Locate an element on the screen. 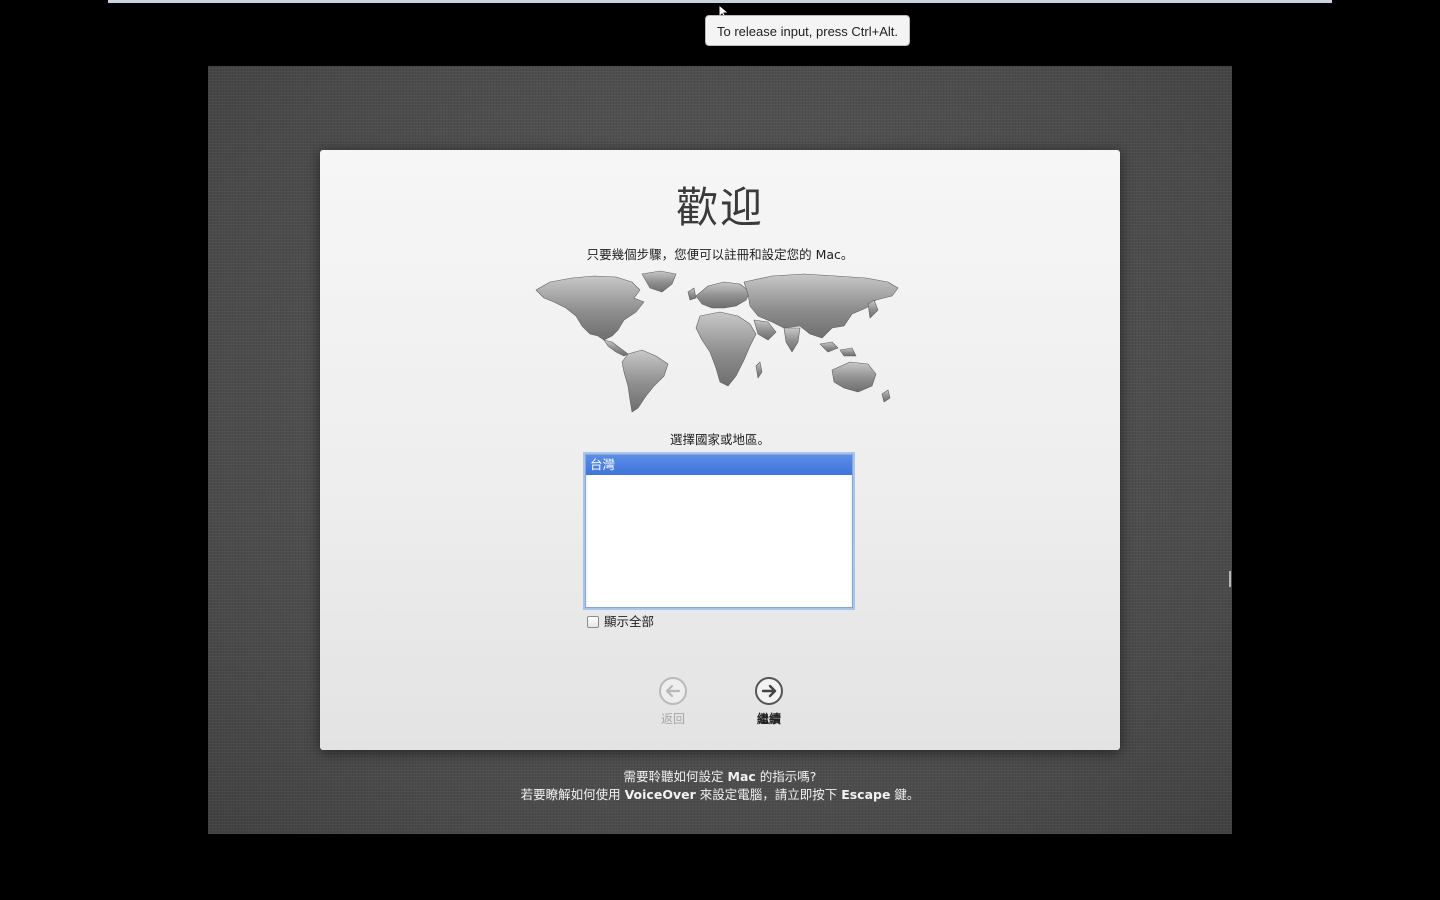 This screenshot has width=1440, height=900. help-text-segment: 若要瞭解如何使用 is located at coordinates (572, 794).